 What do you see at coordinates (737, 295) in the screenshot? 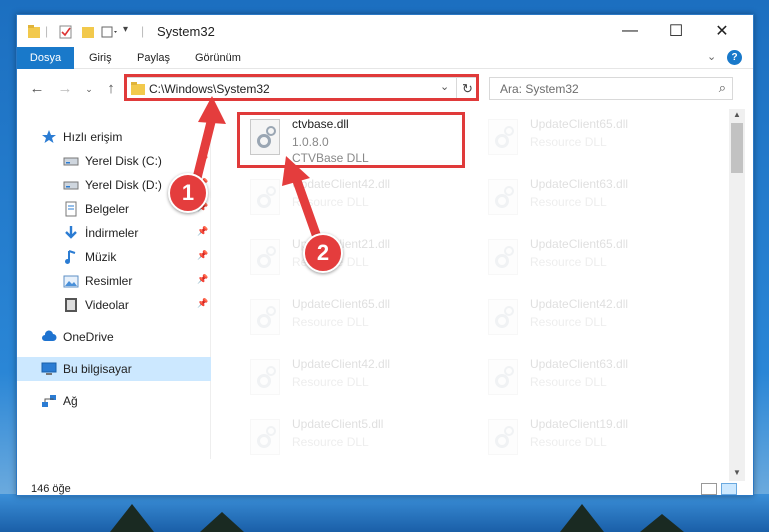
I see `vertical-scrollbar: ▲ ▼` at bounding box center [737, 295].